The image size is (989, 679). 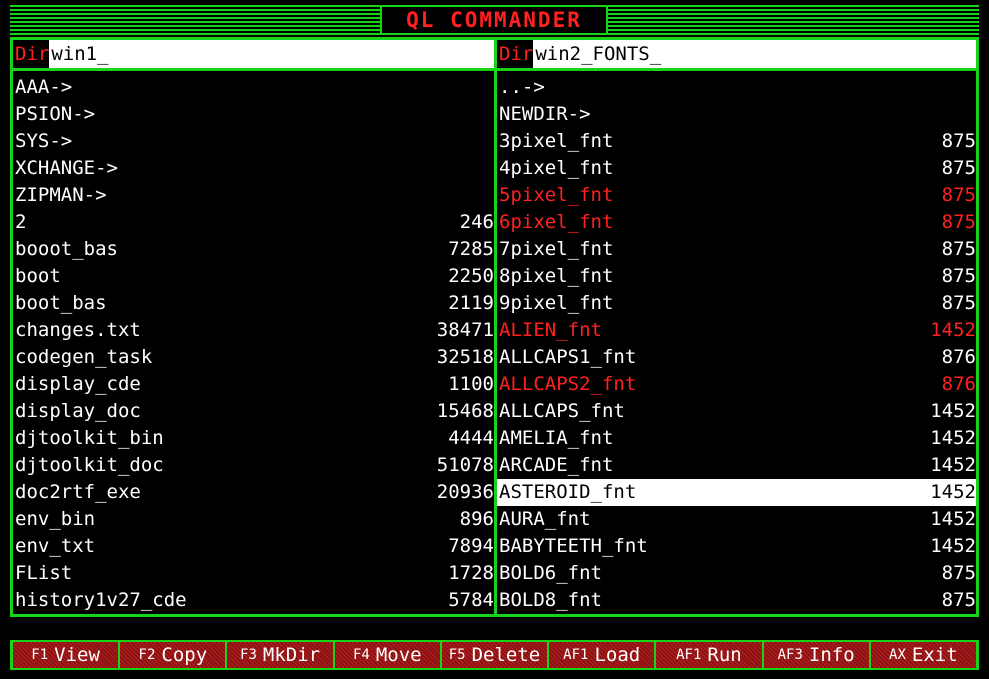 What do you see at coordinates (253, 87) in the screenshot?
I see `file-row: AAA->` at bounding box center [253, 87].